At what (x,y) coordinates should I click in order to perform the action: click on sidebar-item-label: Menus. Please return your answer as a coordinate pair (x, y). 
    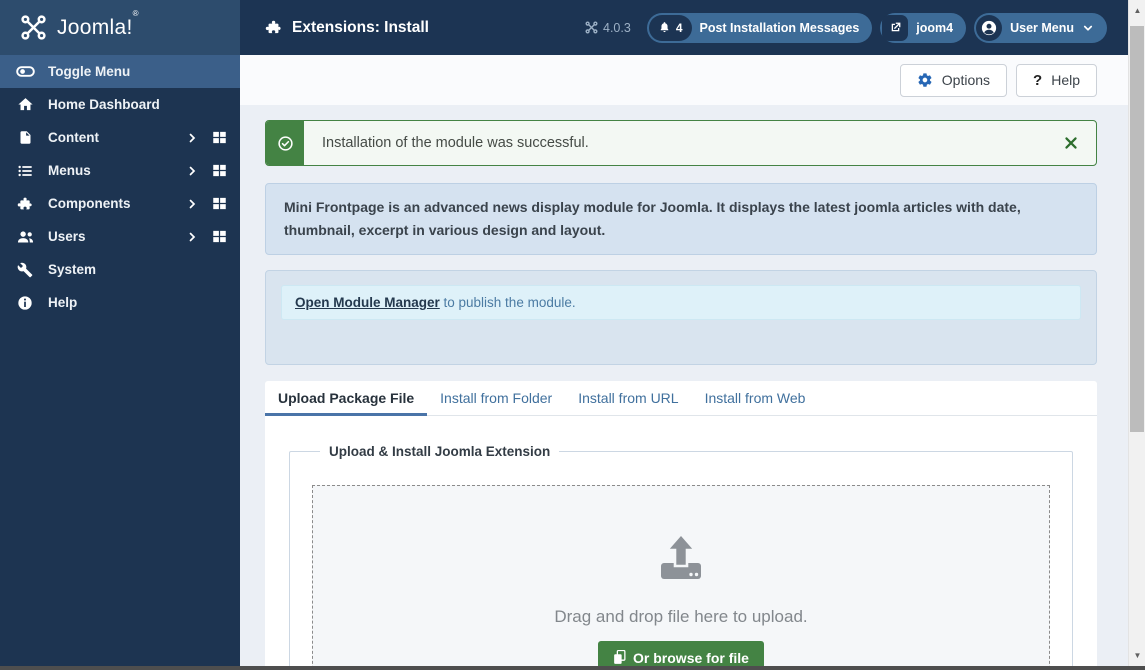
    Looking at the image, I should click on (69, 170).